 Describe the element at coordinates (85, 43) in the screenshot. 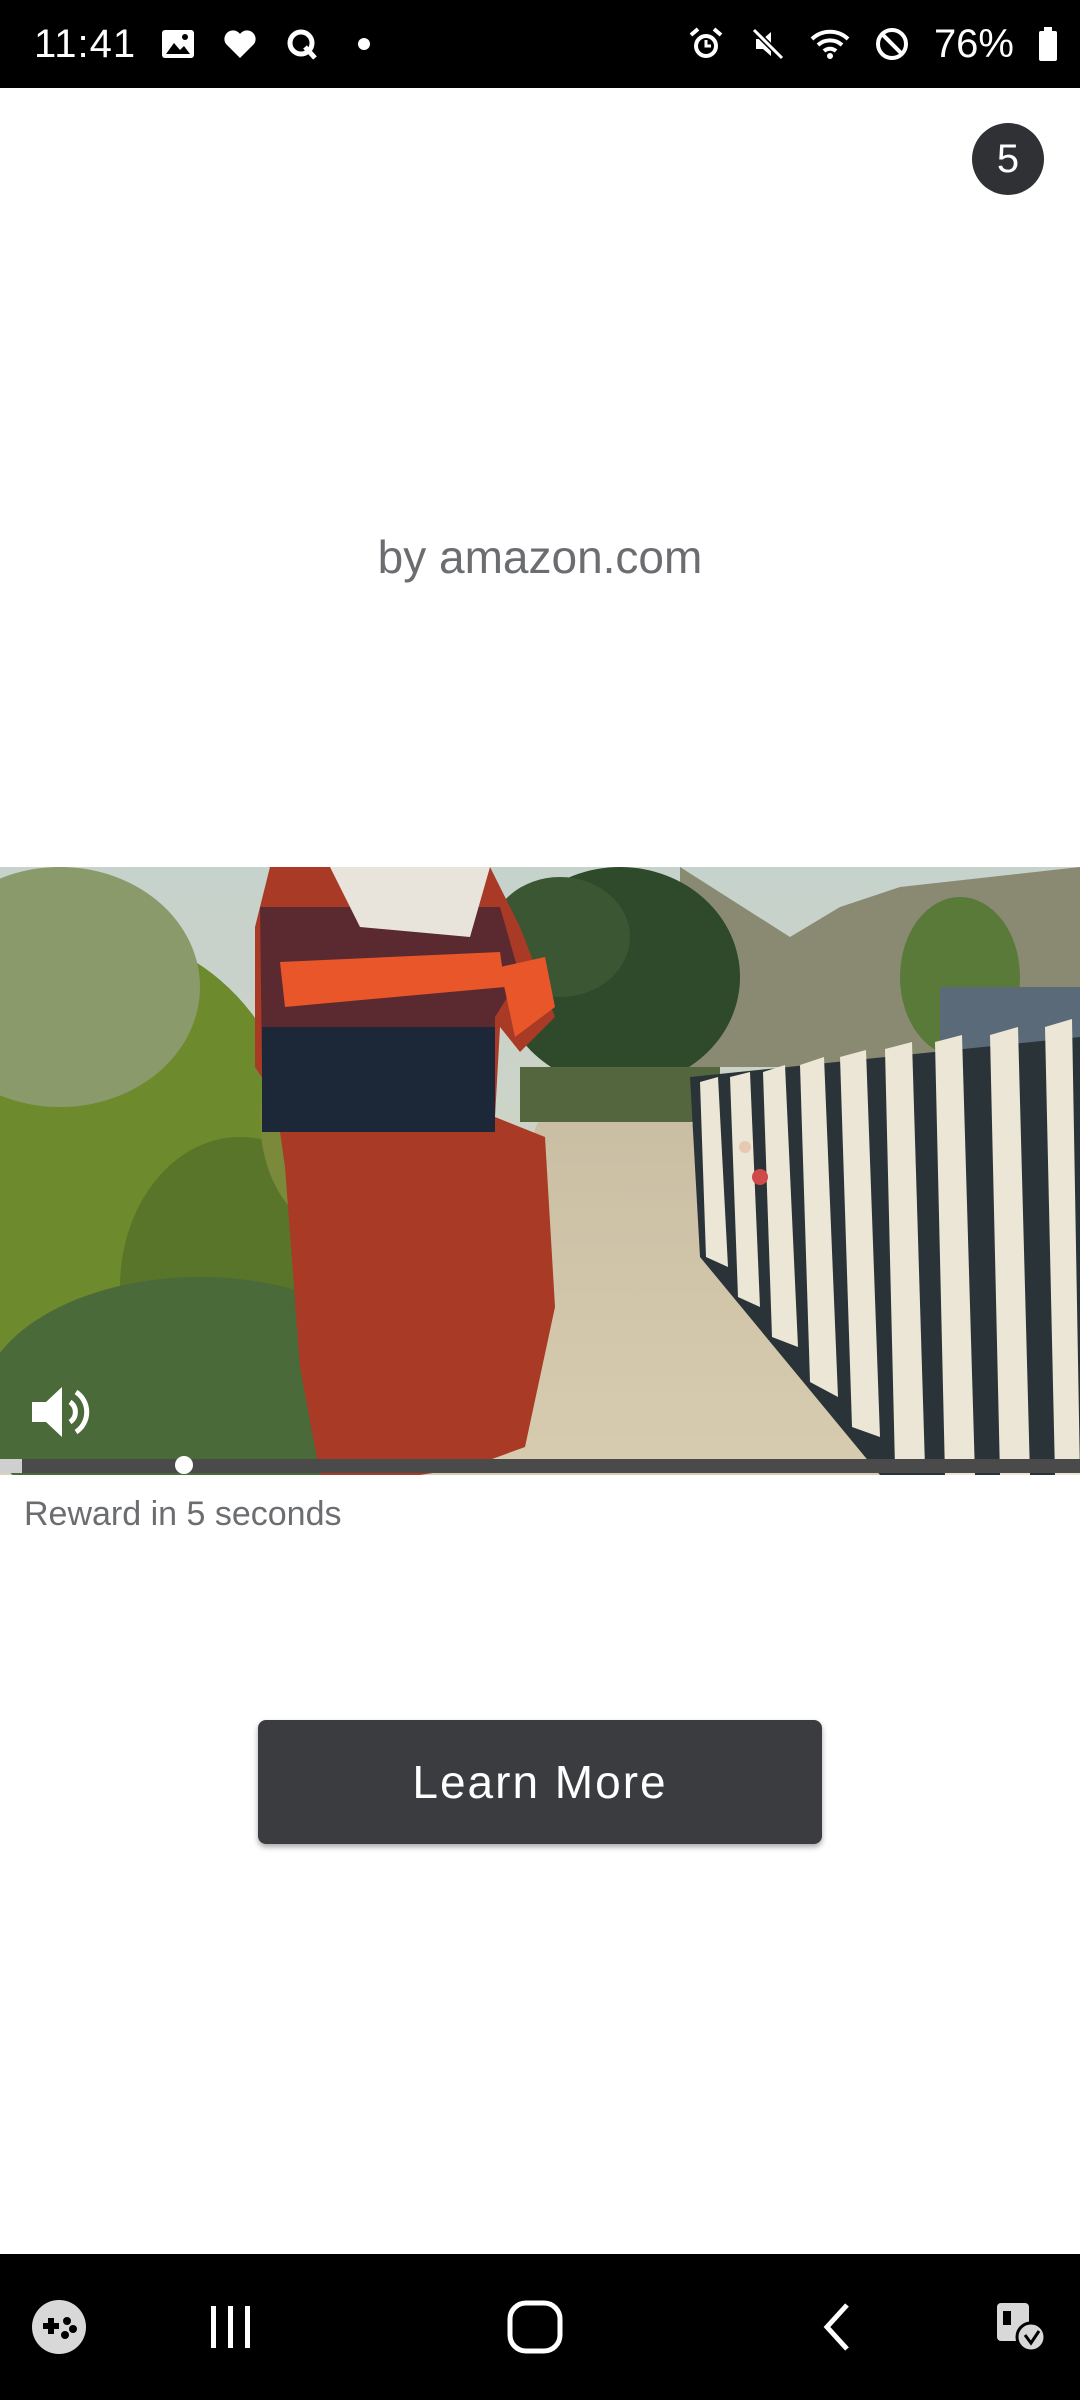

I see `status-time: 11:41` at that location.